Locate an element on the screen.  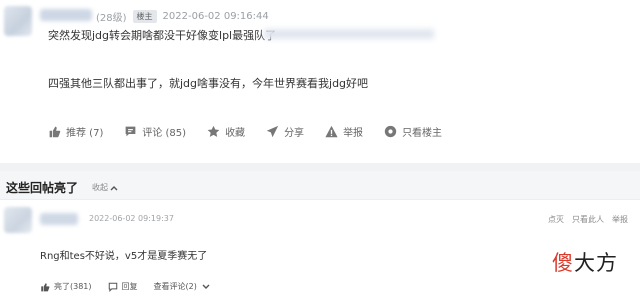
report-button: 举报 is located at coordinates (344, 131).